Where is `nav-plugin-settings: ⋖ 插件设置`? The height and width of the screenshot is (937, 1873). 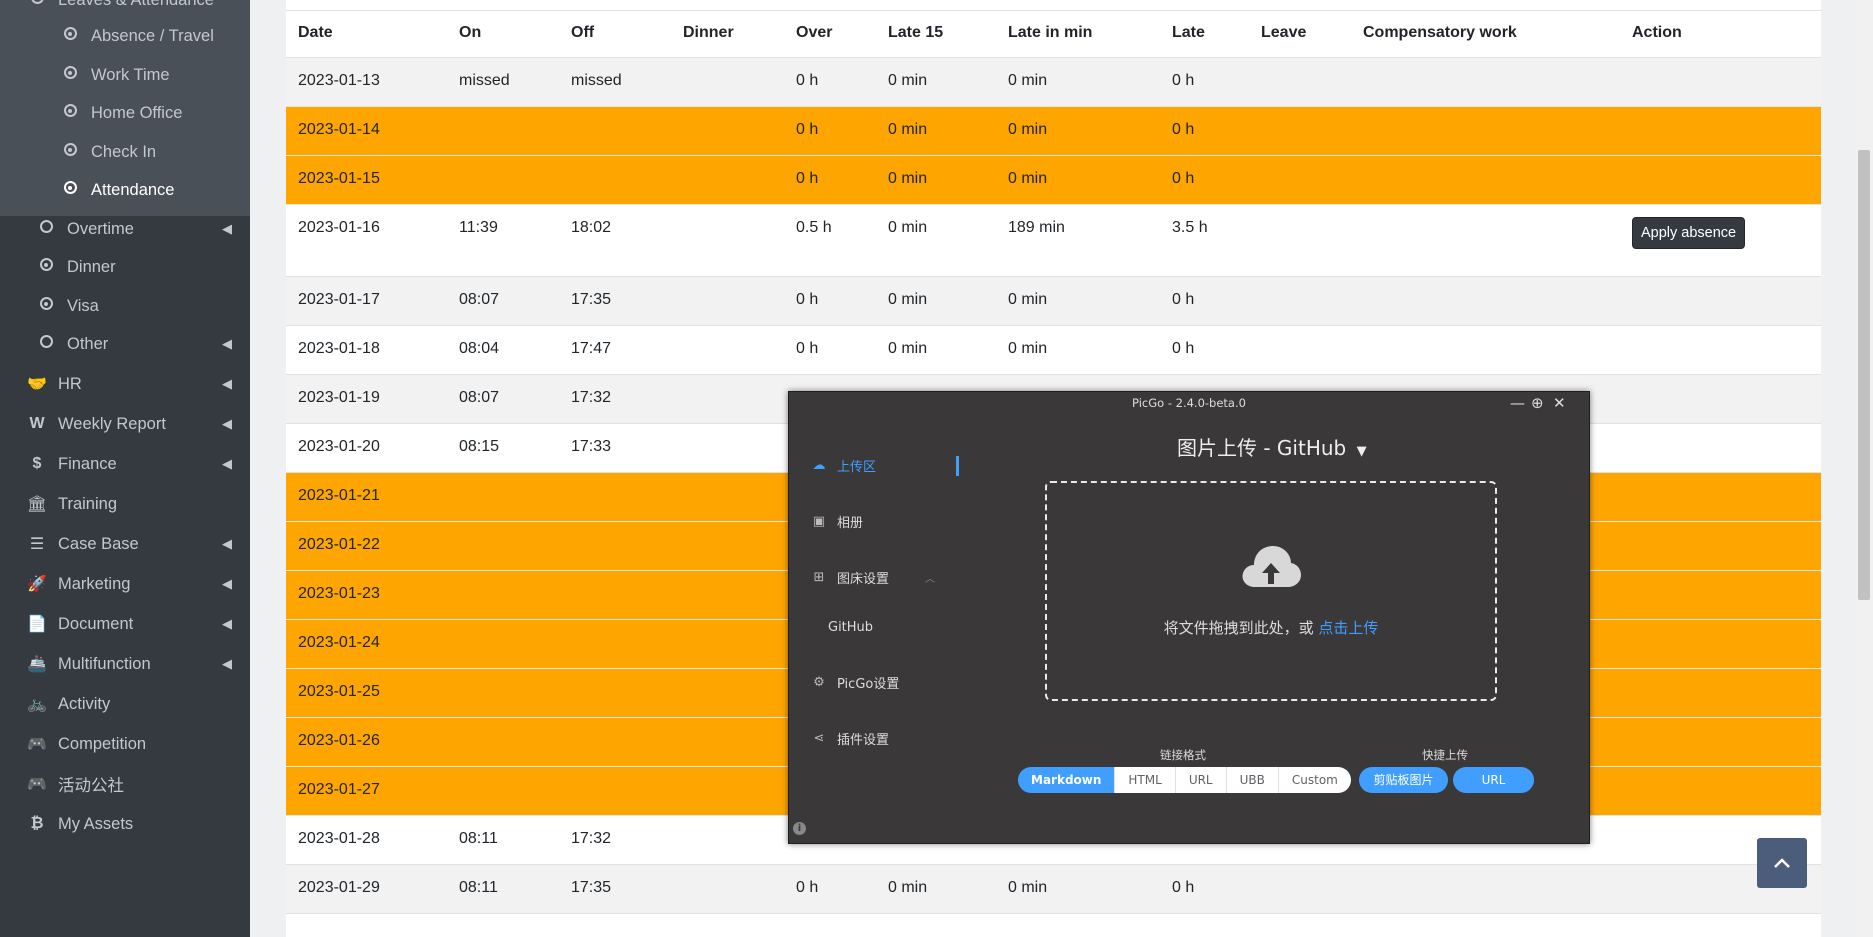
nav-plugin-settings: ⋖ 插件设置 is located at coordinates (850, 738).